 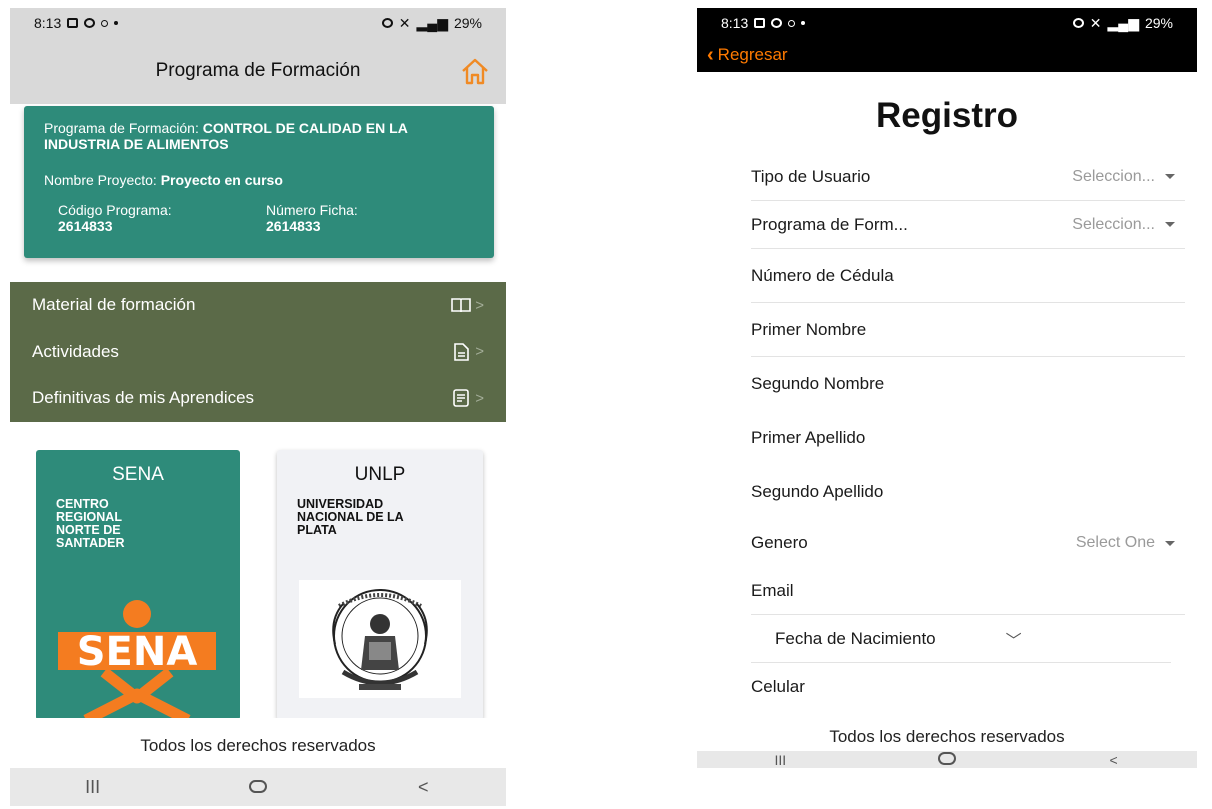 What do you see at coordinates (143, 398) in the screenshot?
I see `menu-item-label: Definitivas de mis Aprendices` at bounding box center [143, 398].